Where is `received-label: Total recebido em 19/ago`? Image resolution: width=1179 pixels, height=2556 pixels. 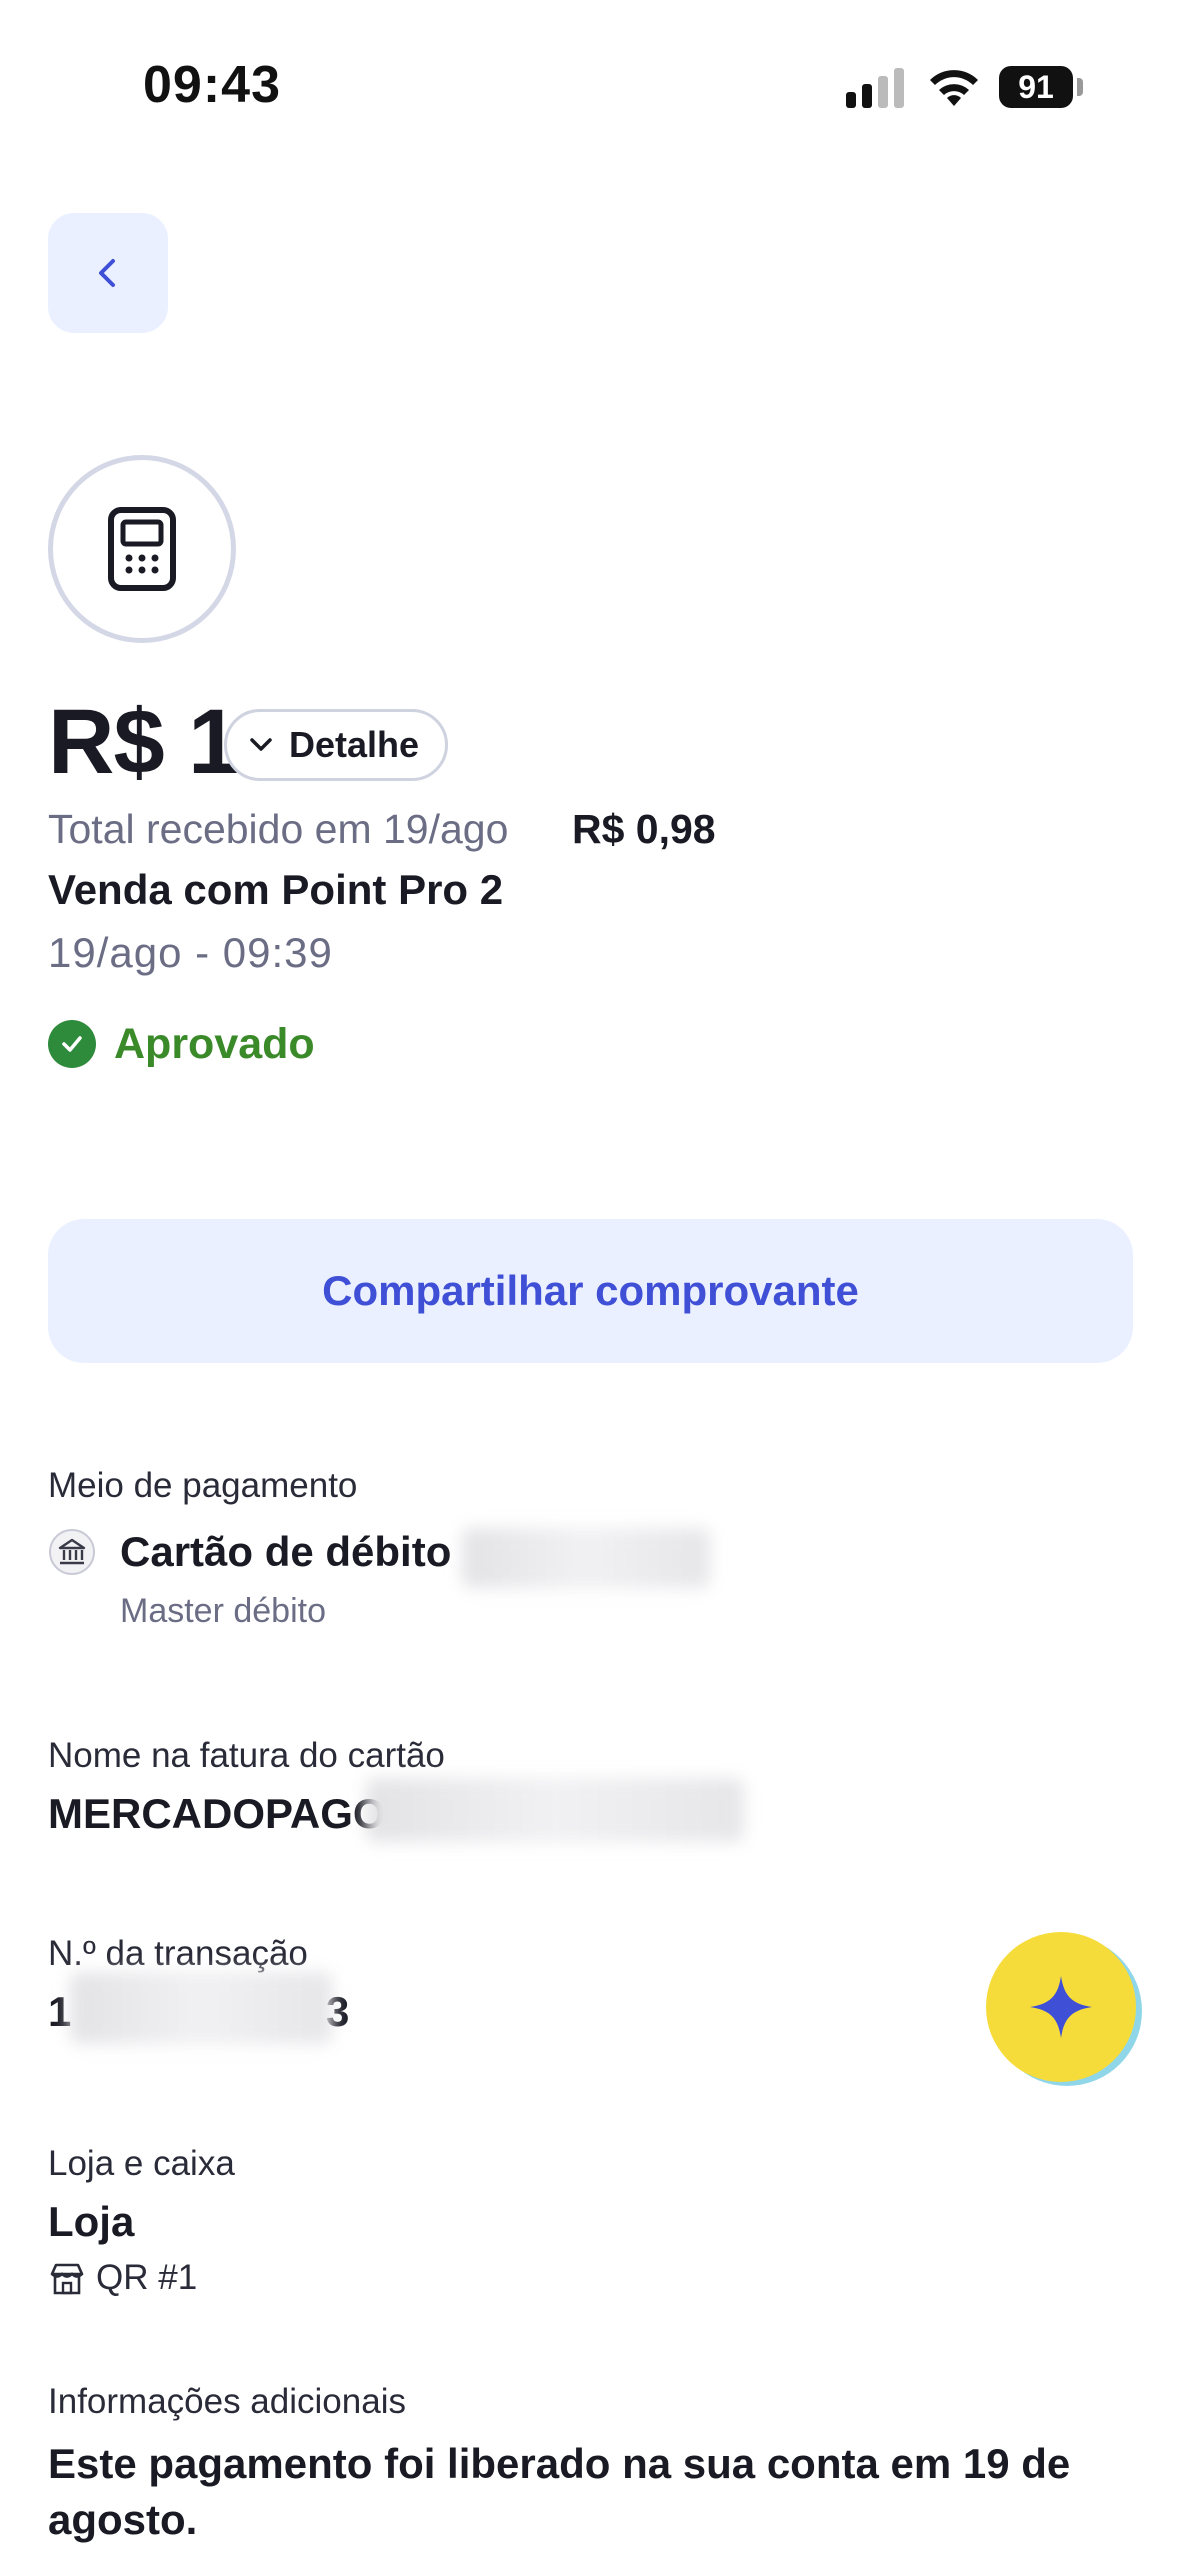
received-label: Total recebido em 19/ago is located at coordinates (278, 829).